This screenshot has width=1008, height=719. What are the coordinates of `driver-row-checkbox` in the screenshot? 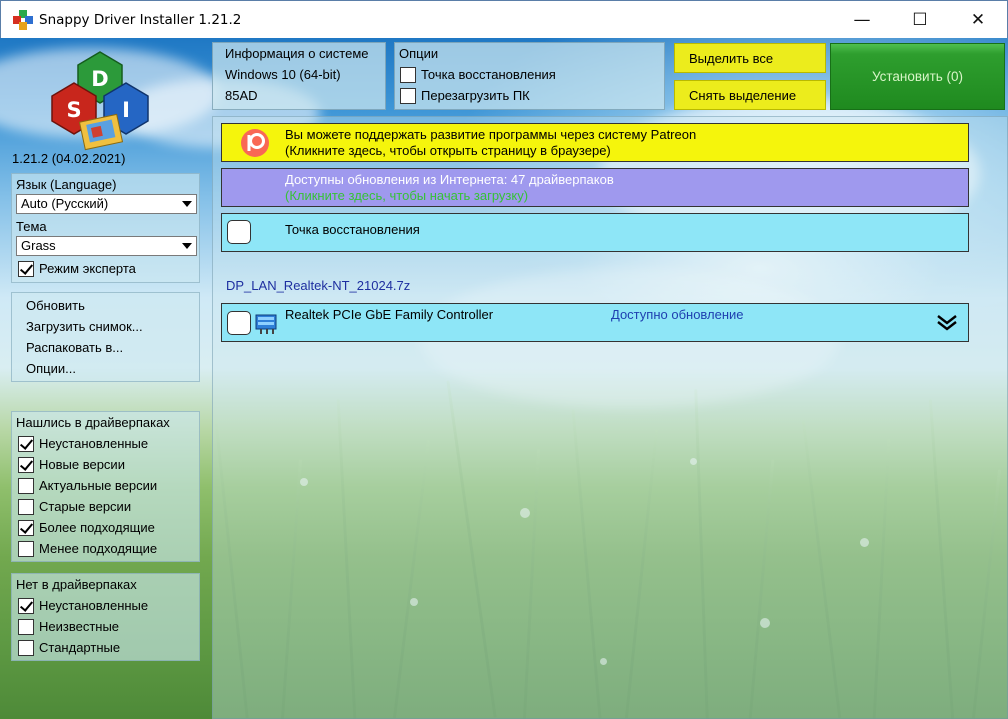 It's located at (239, 323).